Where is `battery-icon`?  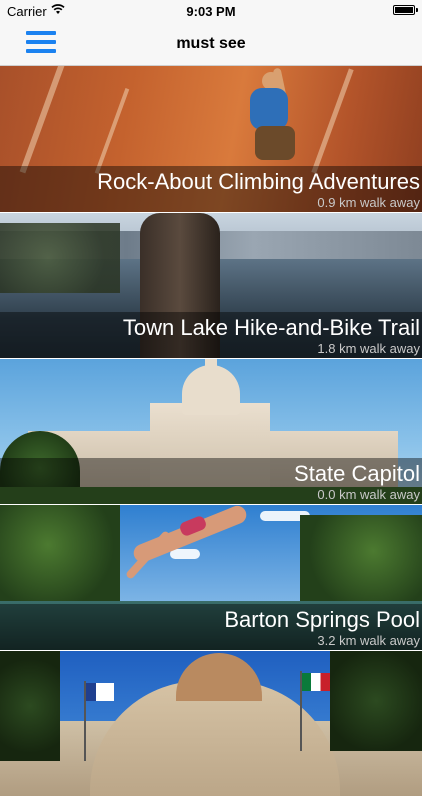 battery-icon is located at coordinates (405, 10).